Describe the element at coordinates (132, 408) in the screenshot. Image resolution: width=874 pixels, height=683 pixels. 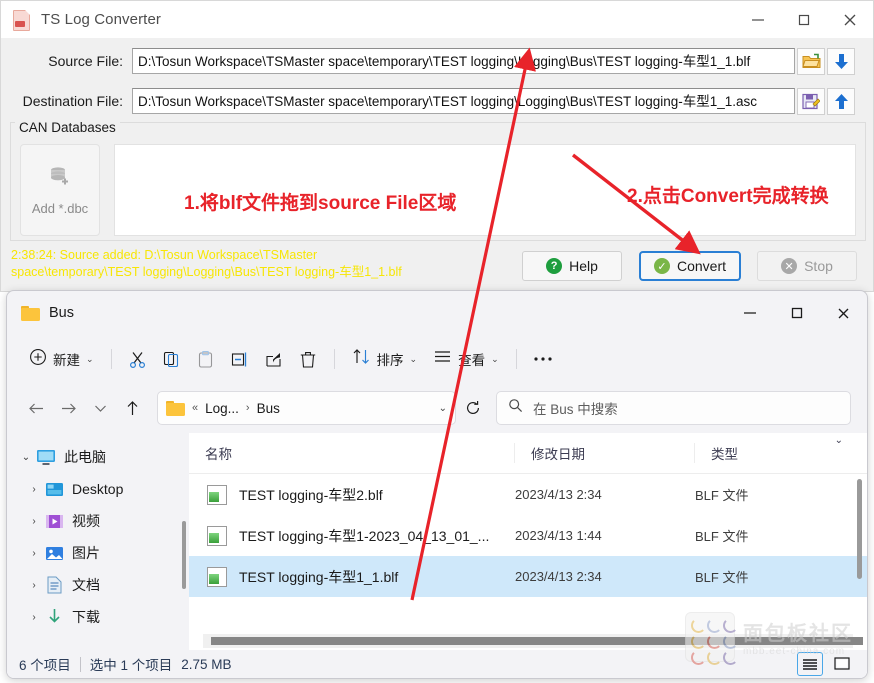
I see `arrow-up-icon` at that location.